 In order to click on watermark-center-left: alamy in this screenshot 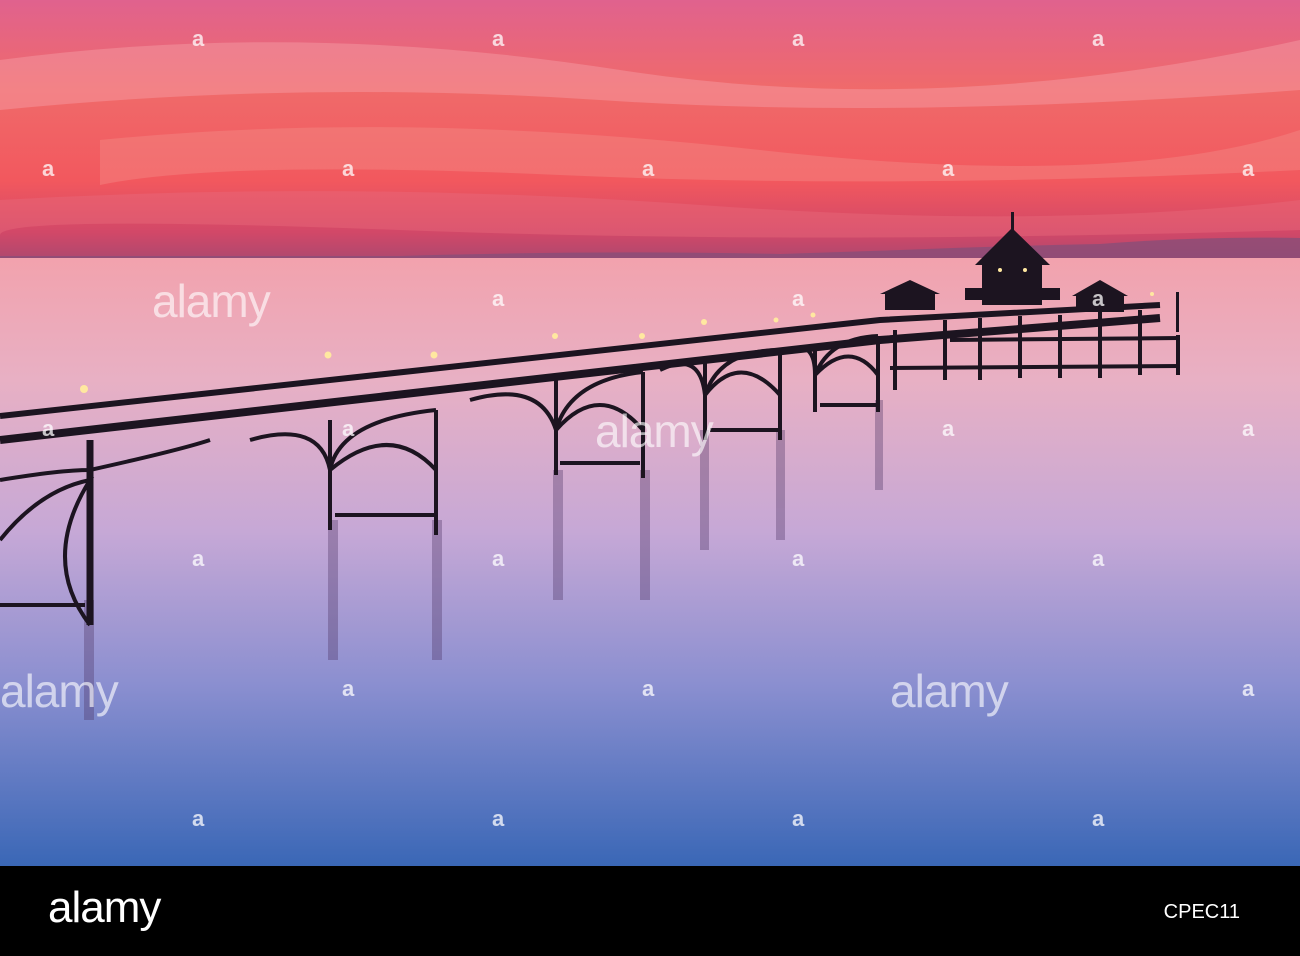, I will do `click(211, 301)`.